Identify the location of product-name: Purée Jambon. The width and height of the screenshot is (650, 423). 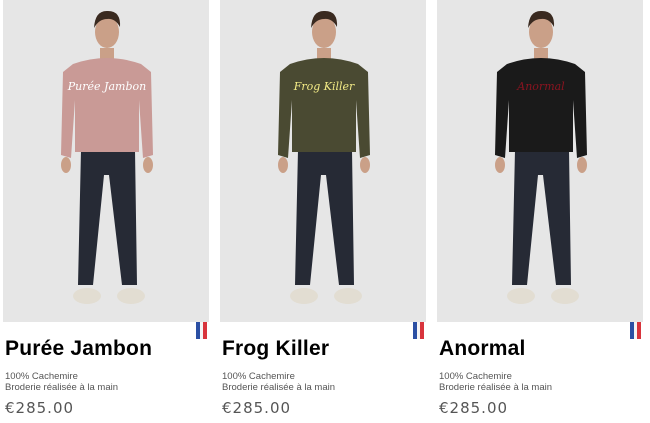
(78, 349).